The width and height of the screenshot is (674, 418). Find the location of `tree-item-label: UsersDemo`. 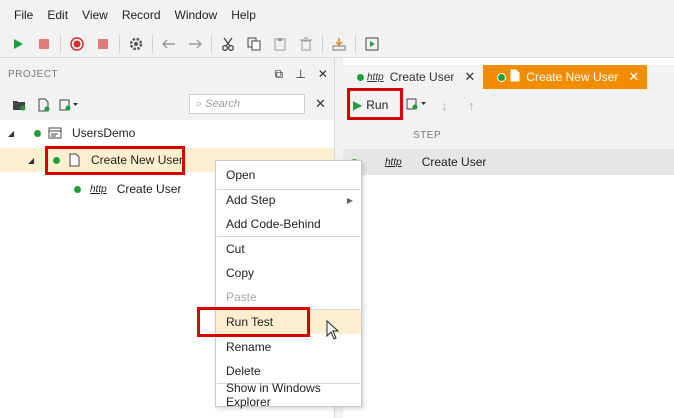

tree-item-label: UsersDemo is located at coordinates (104, 133).